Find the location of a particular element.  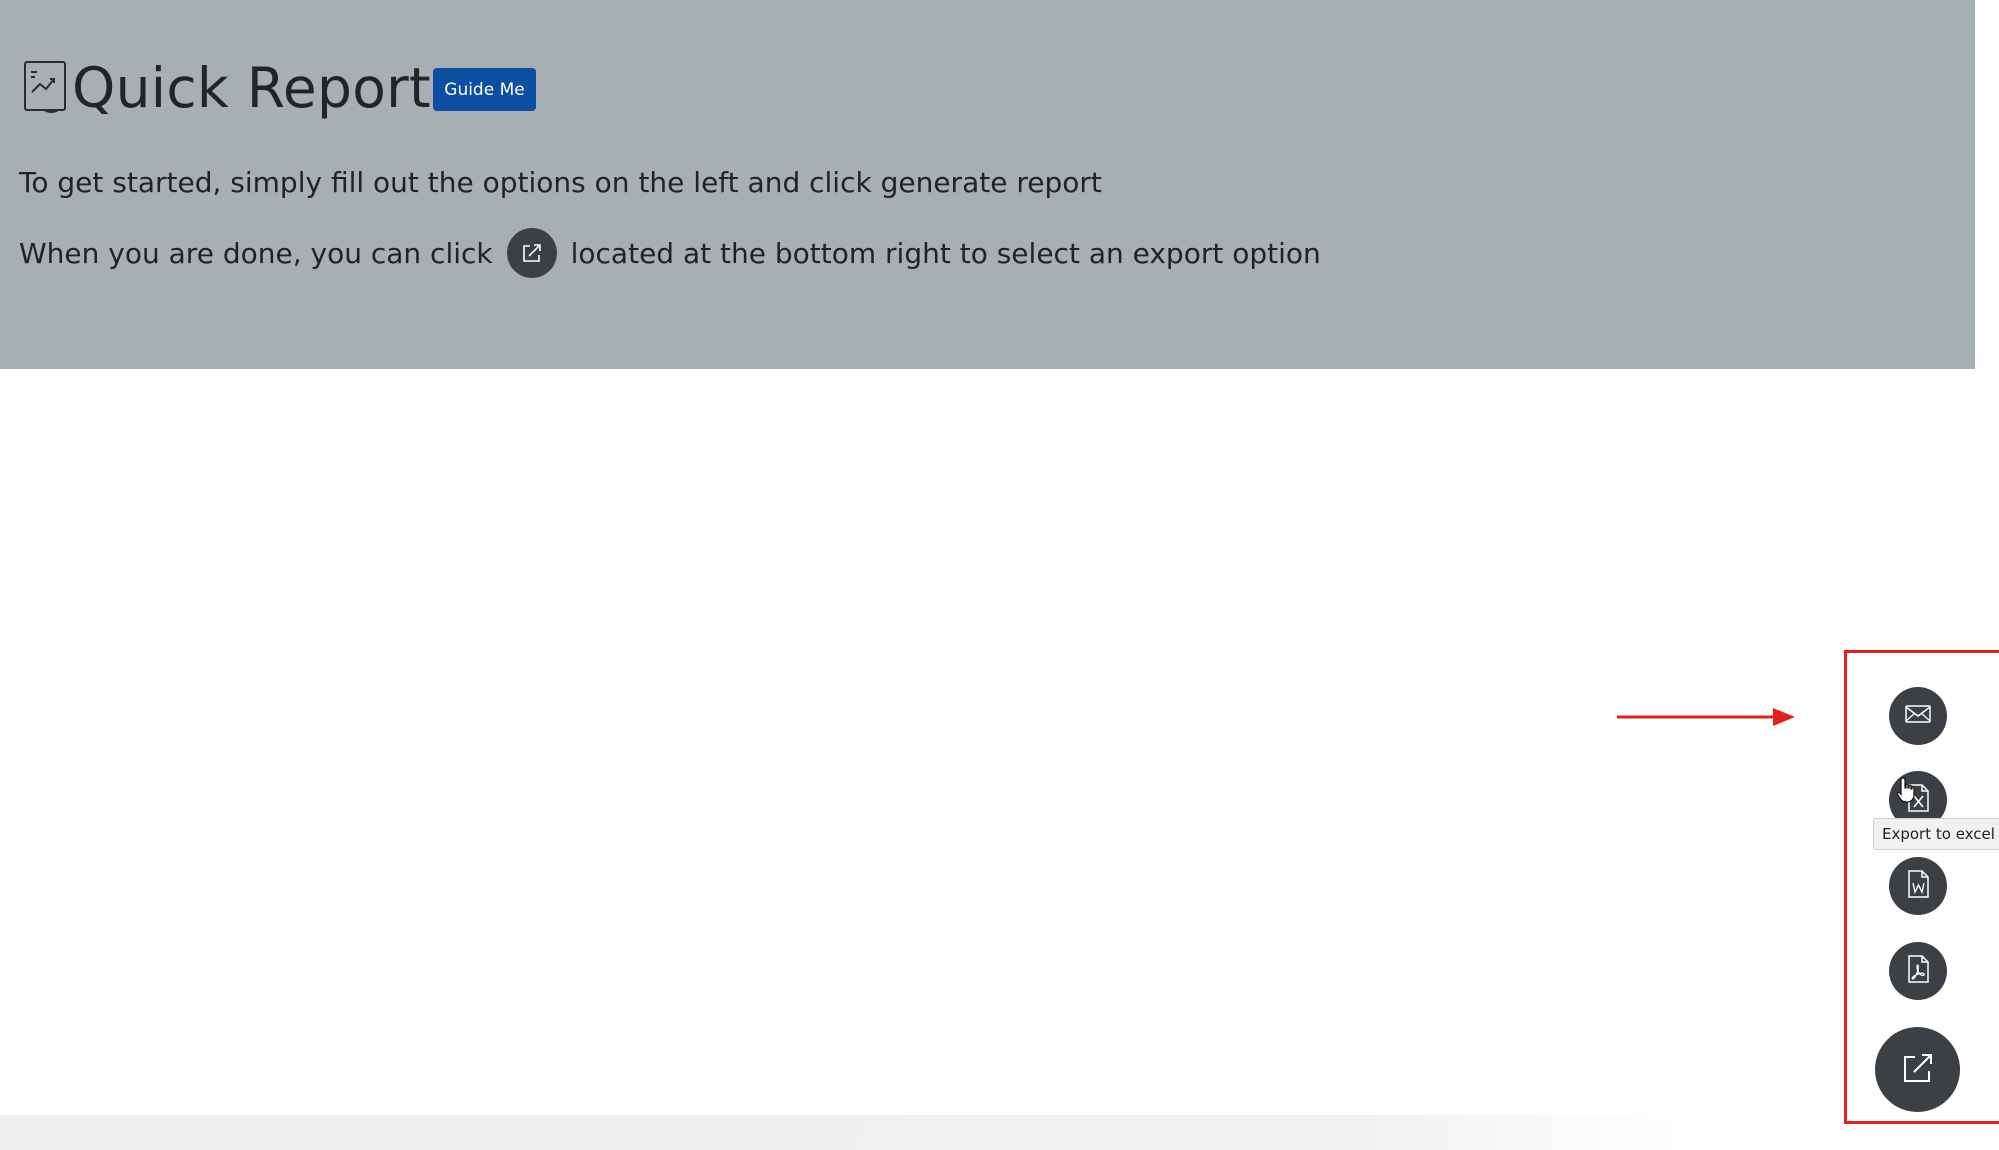

title-row: Quick Report is located at coordinates (226, 88).